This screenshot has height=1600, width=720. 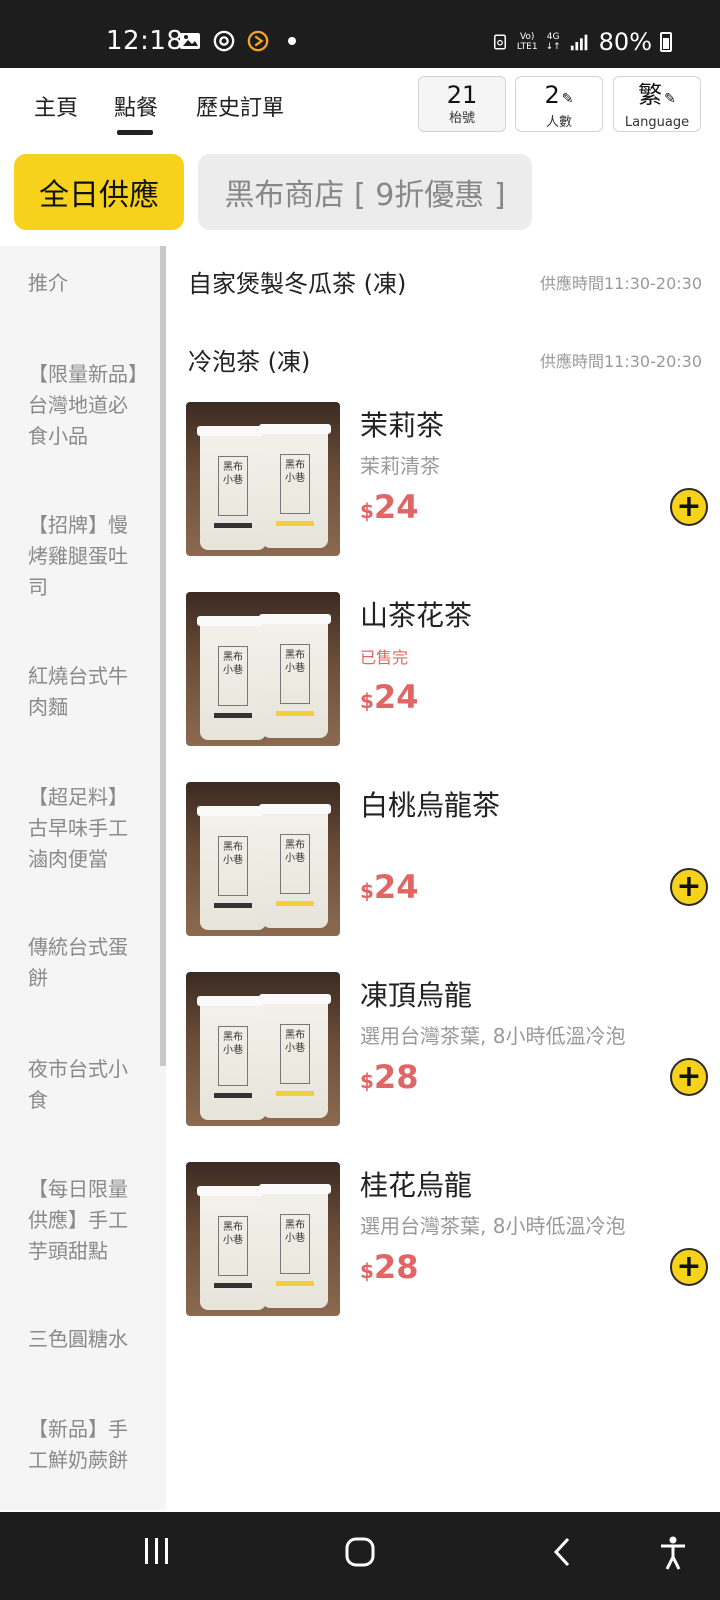 What do you see at coordinates (135, 132) in the screenshot?
I see `active-tab-indicator` at bounding box center [135, 132].